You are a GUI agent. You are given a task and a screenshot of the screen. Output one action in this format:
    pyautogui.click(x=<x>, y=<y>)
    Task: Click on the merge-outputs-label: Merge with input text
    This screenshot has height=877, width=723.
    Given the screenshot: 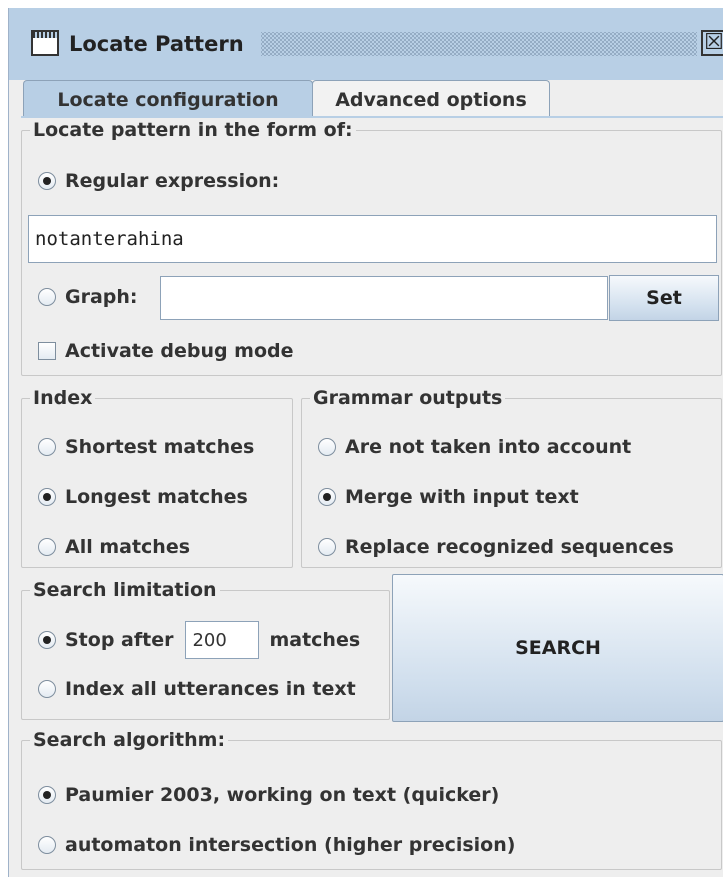 What is the action you would take?
    pyautogui.click(x=462, y=497)
    